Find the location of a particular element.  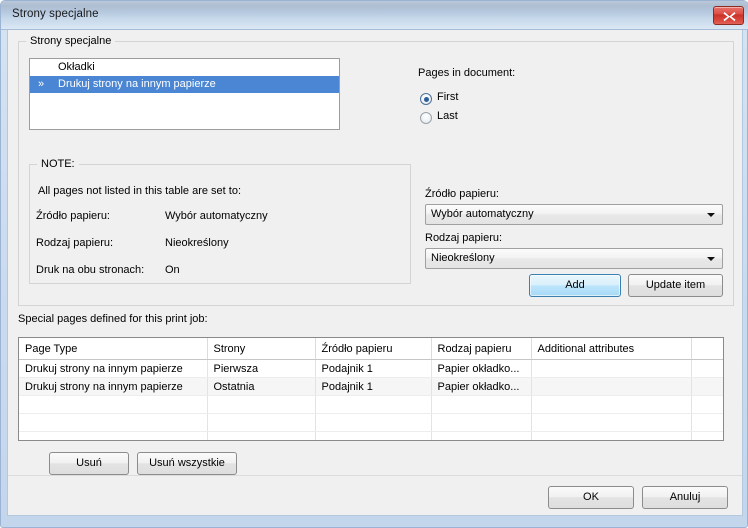

special-pages-group-legend: Strony specjalne is located at coordinates (71, 41).